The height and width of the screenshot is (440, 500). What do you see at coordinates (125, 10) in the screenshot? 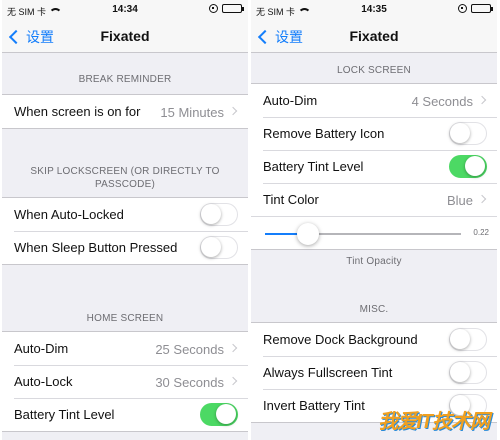
I see `status-bar: 无 SIM 卡 14:34` at bounding box center [125, 10].